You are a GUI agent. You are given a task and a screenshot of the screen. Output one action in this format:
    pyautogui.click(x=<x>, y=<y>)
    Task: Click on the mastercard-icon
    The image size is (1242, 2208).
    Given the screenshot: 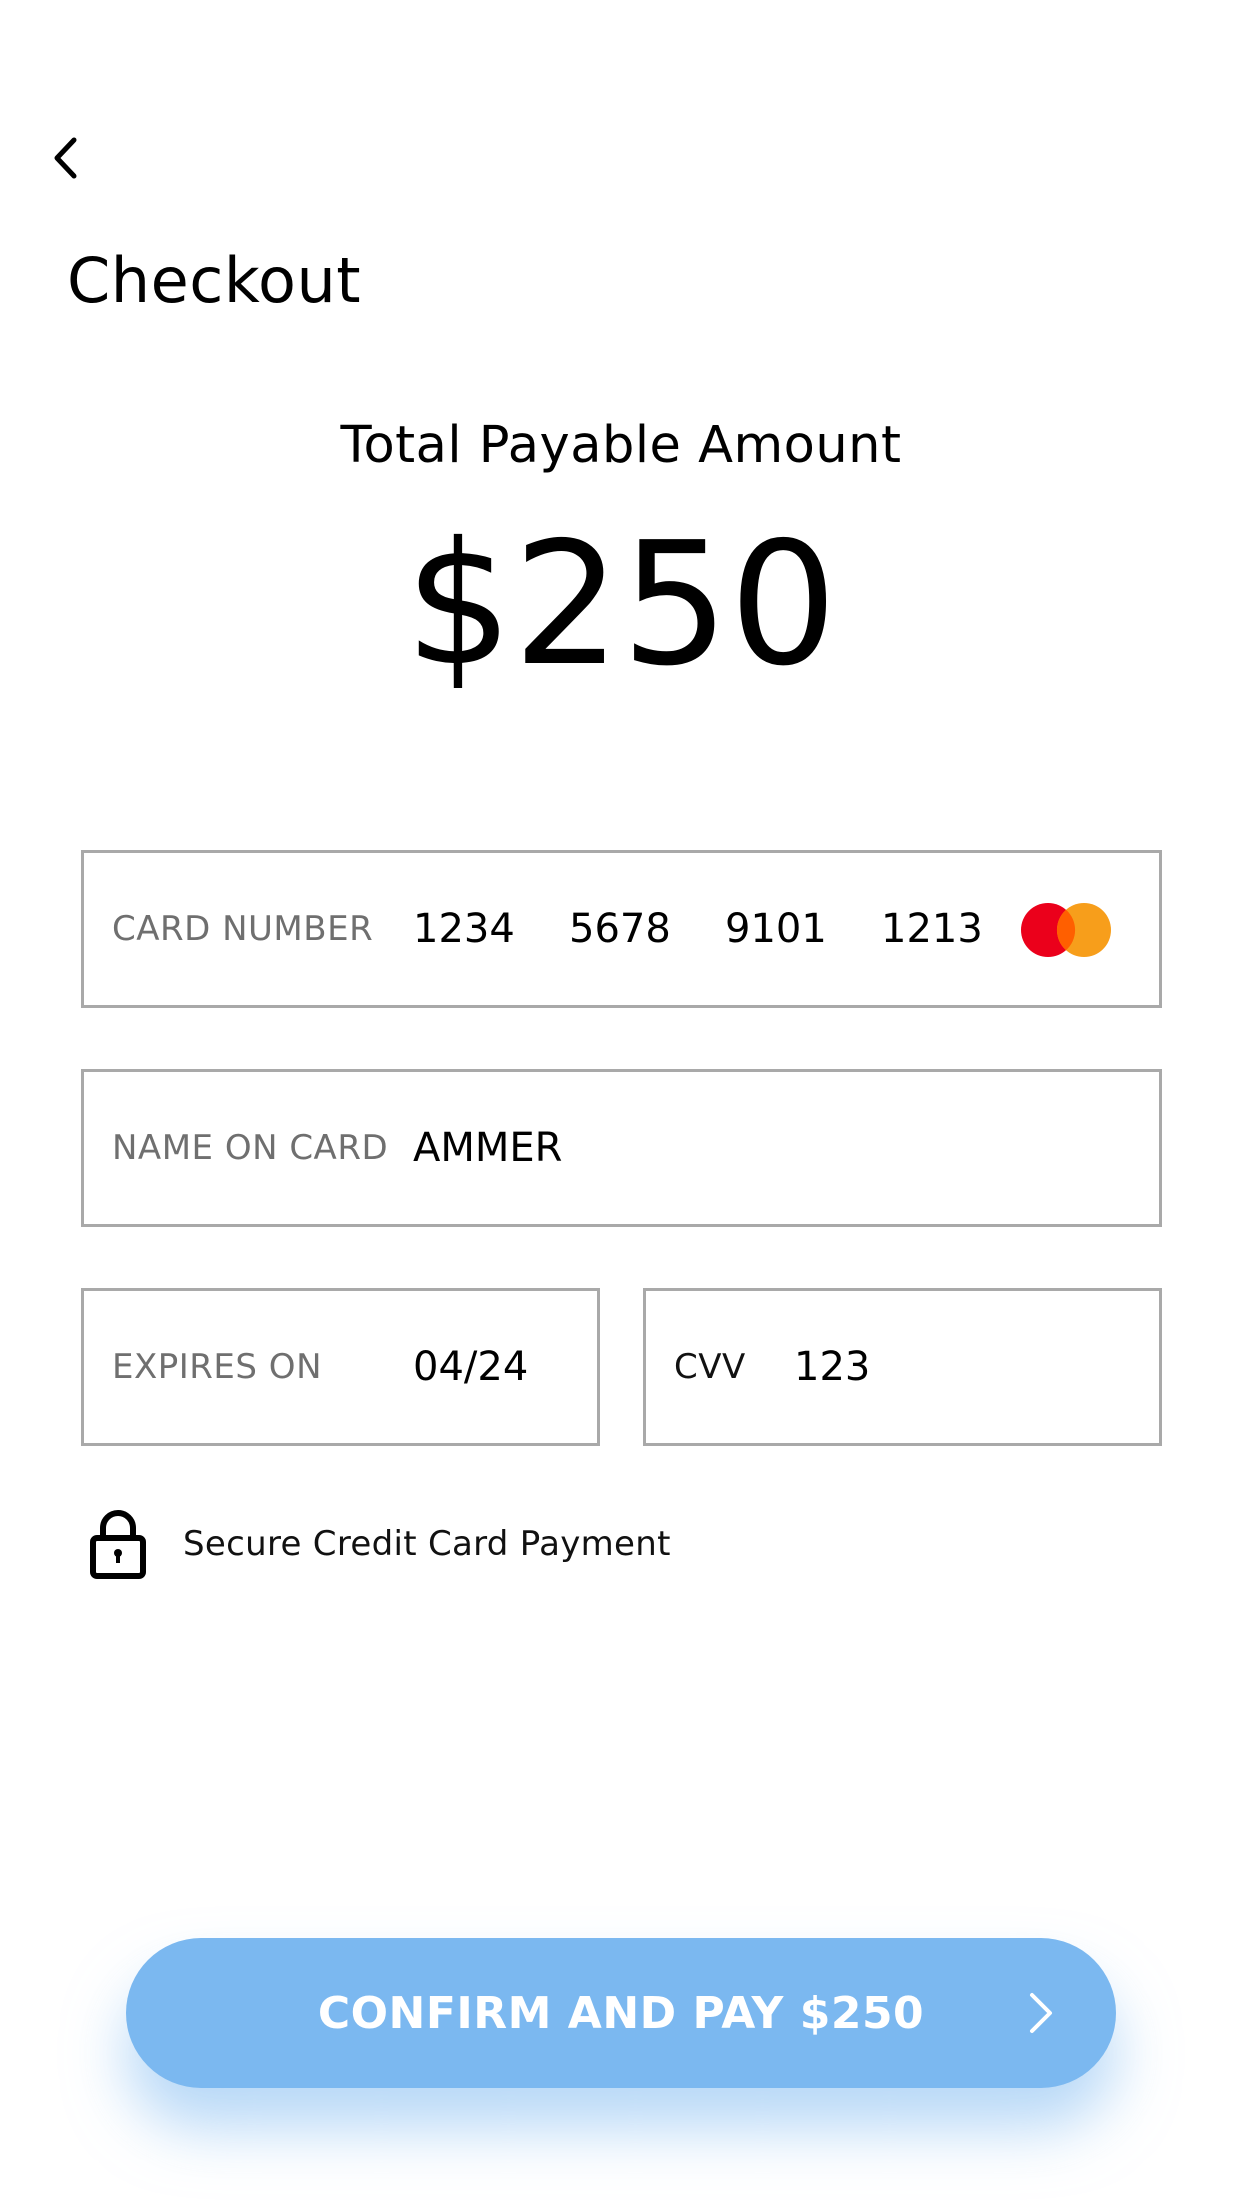 What is the action you would take?
    pyautogui.click(x=1066, y=930)
    